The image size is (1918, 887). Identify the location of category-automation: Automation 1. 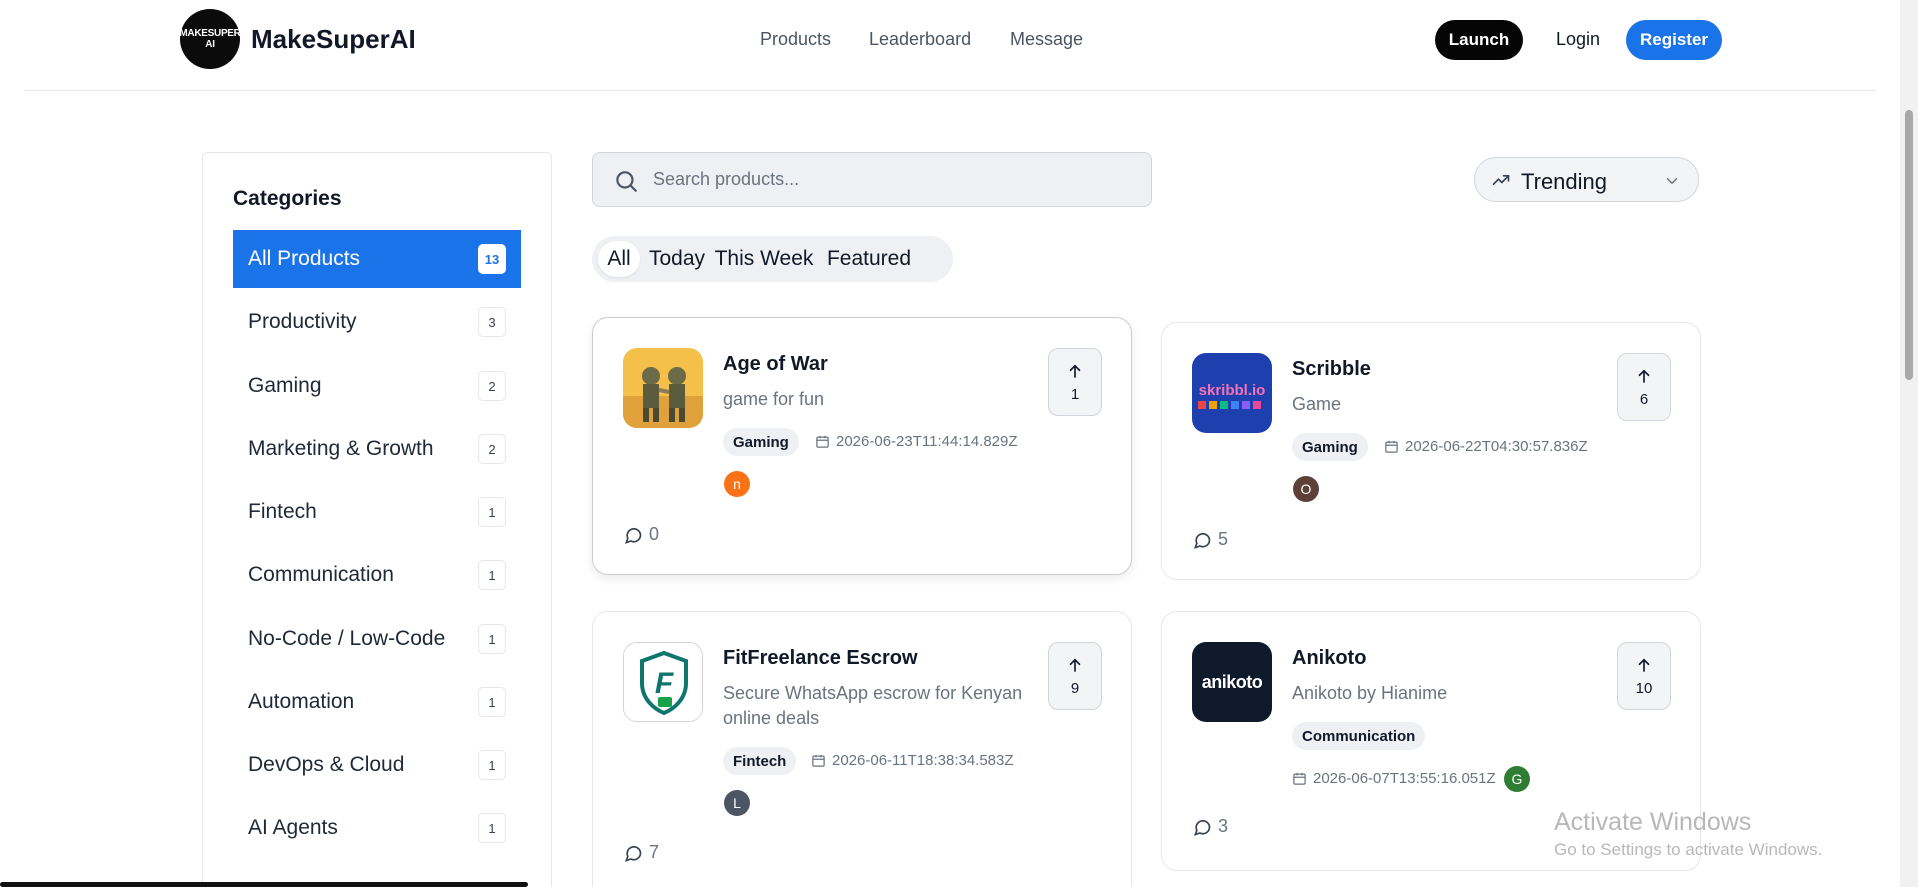
(377, 702).